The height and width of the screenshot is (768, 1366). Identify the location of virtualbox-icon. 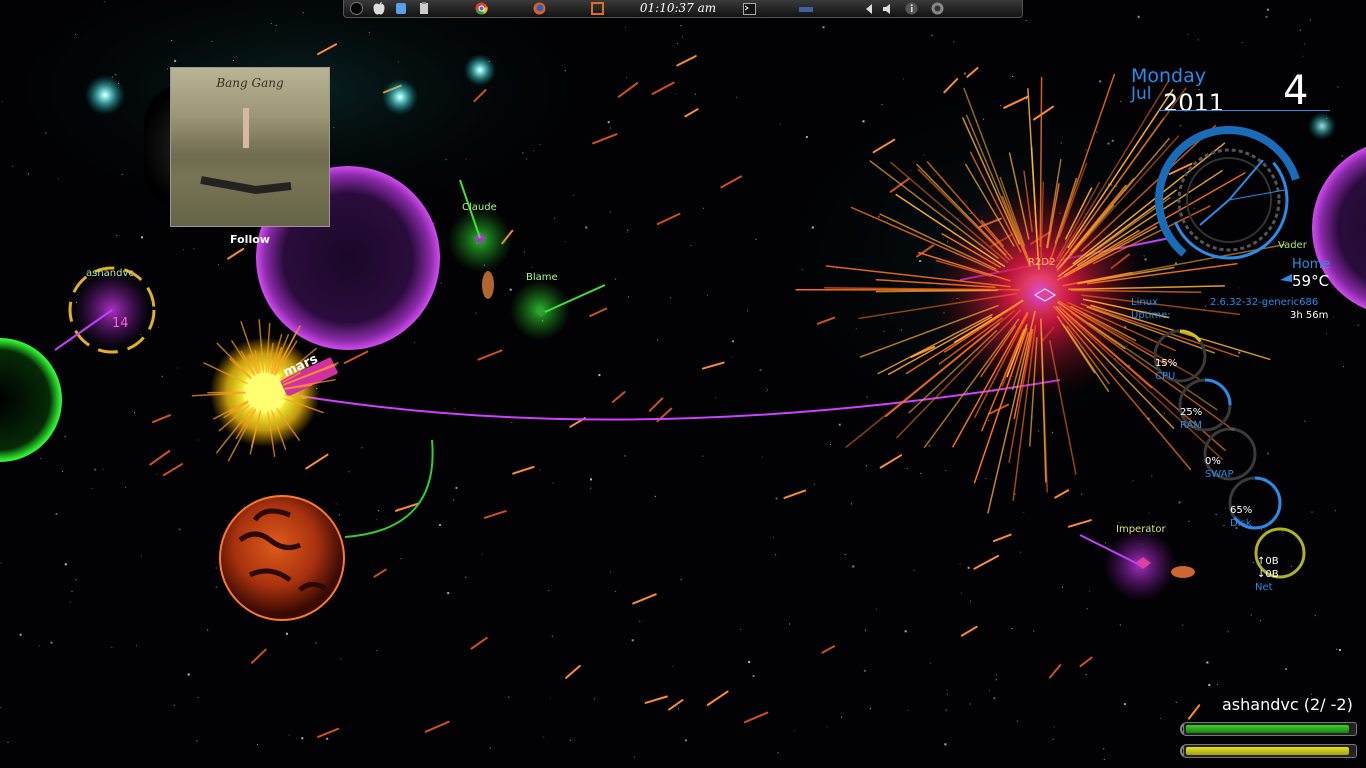
(597, 8).